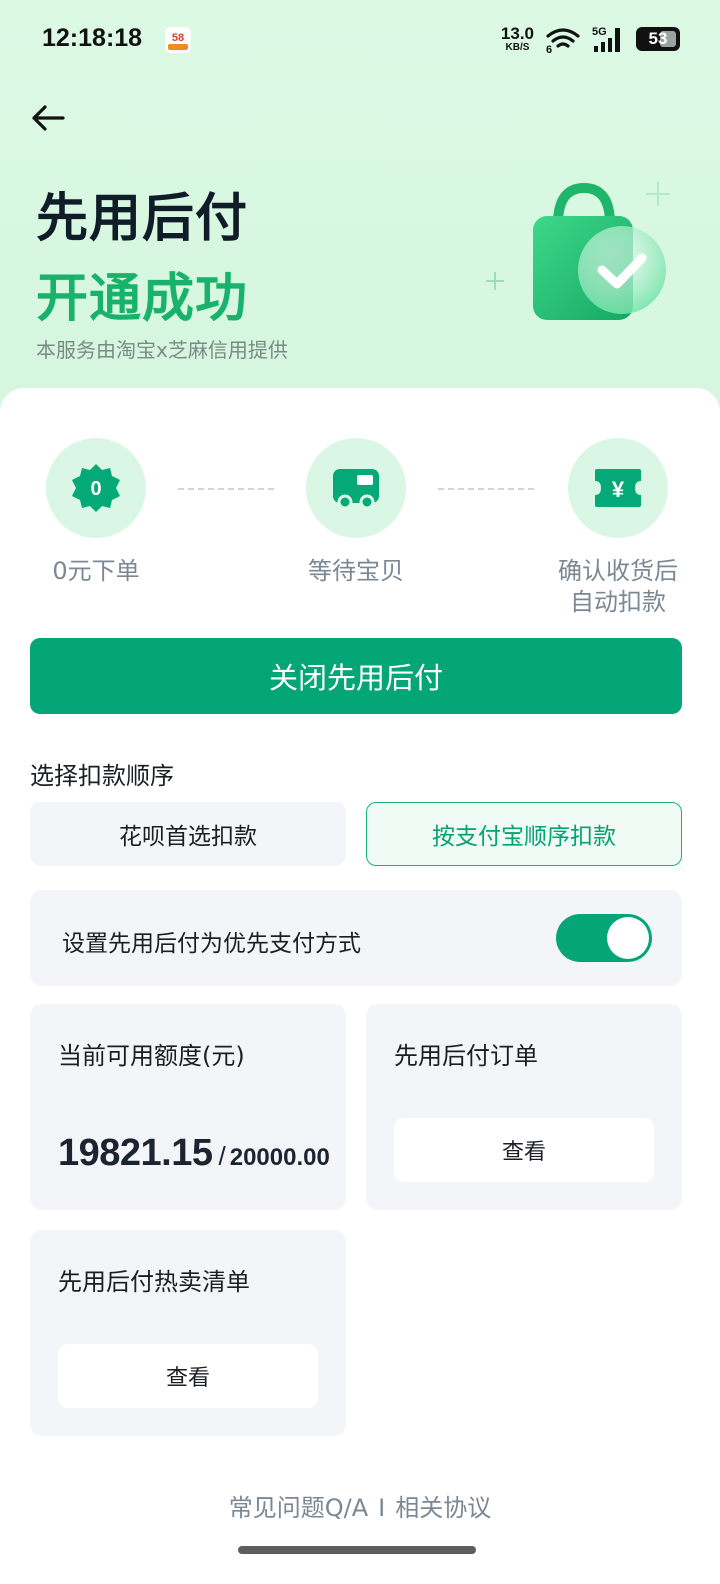  I want to click on cellular-signal-icon: 5G, so click(606, 39).